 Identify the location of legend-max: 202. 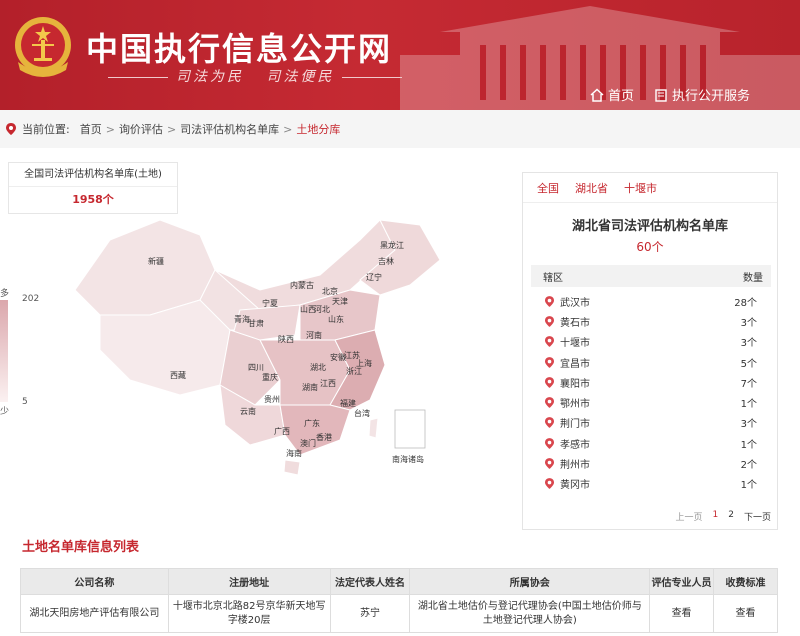
(31, 299).